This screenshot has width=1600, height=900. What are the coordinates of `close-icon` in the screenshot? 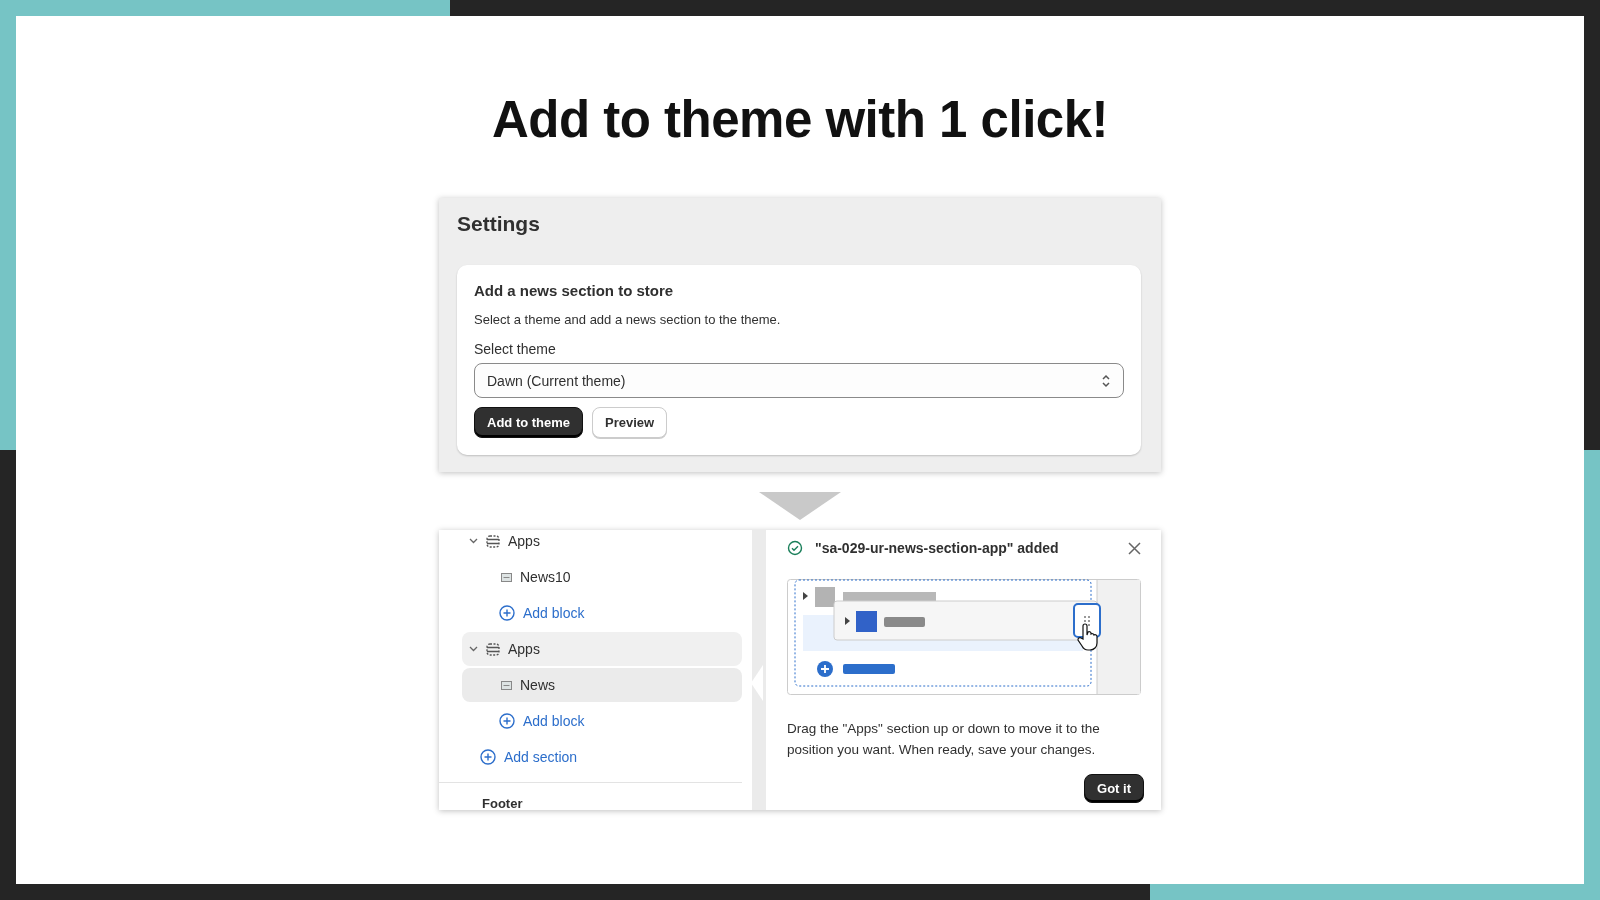 It's located at (1134, 548).